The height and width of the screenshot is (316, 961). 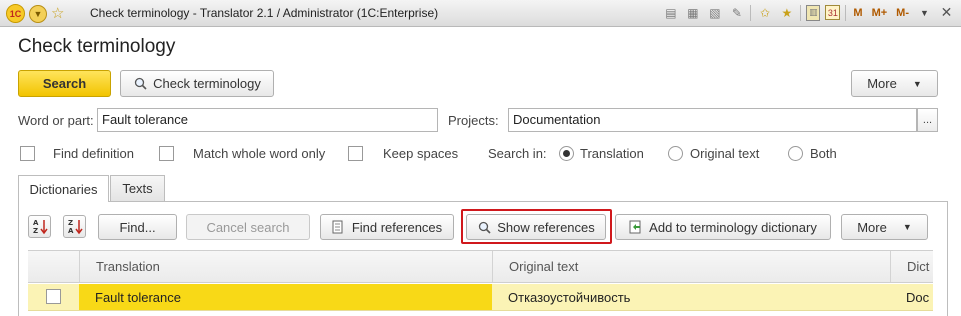 I want to click on column-original-label: Original text, so click(x=544, y=266).